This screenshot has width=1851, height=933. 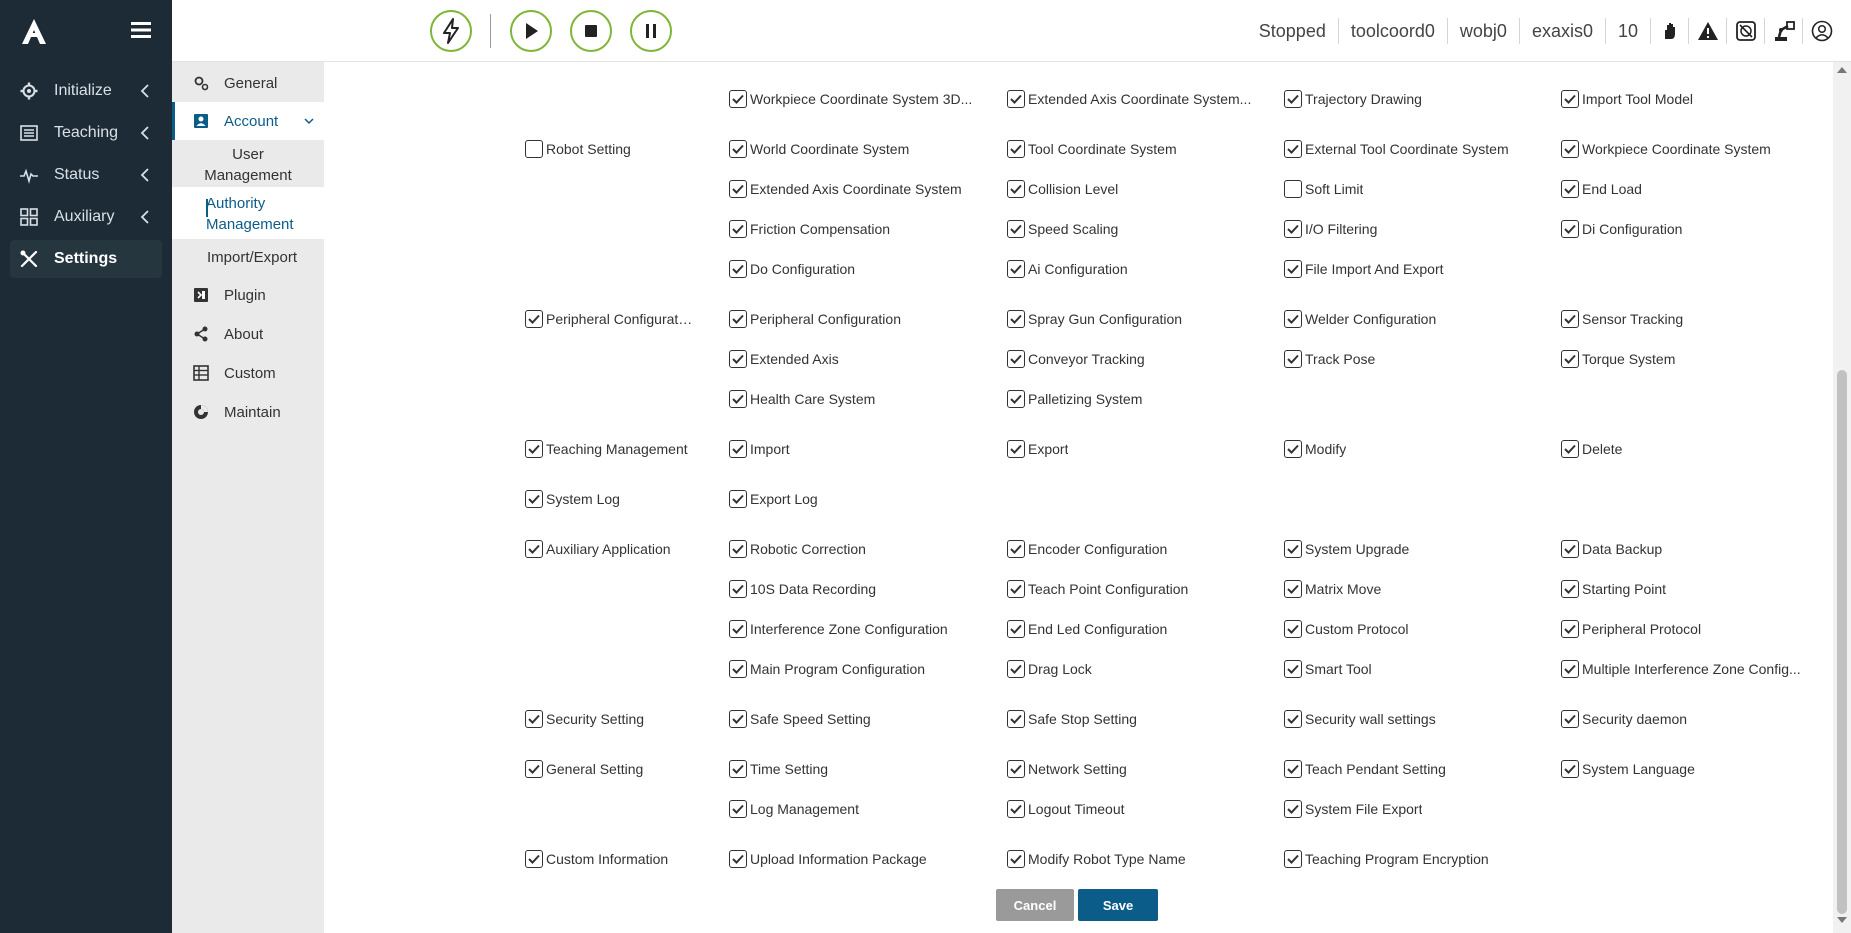 I want to click on enable-button, so click(x=451, y=31).